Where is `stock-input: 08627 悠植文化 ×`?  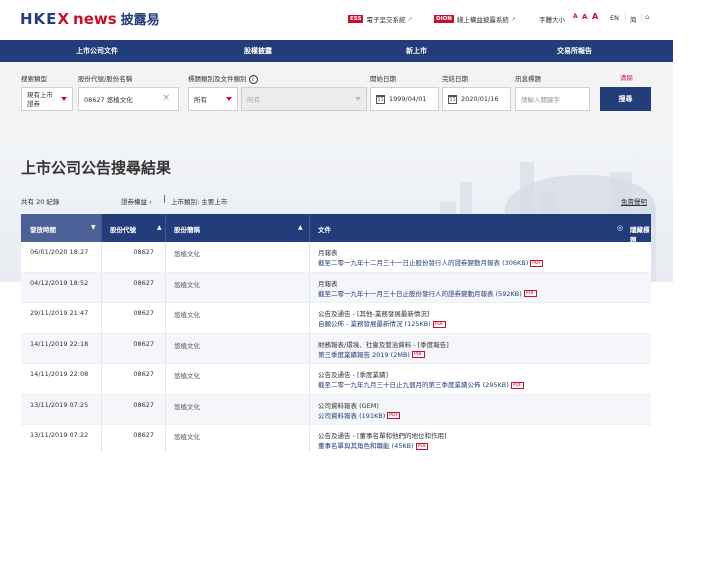
stock-input: 08627 悠植文化 × is located at coordinates (128, 99).